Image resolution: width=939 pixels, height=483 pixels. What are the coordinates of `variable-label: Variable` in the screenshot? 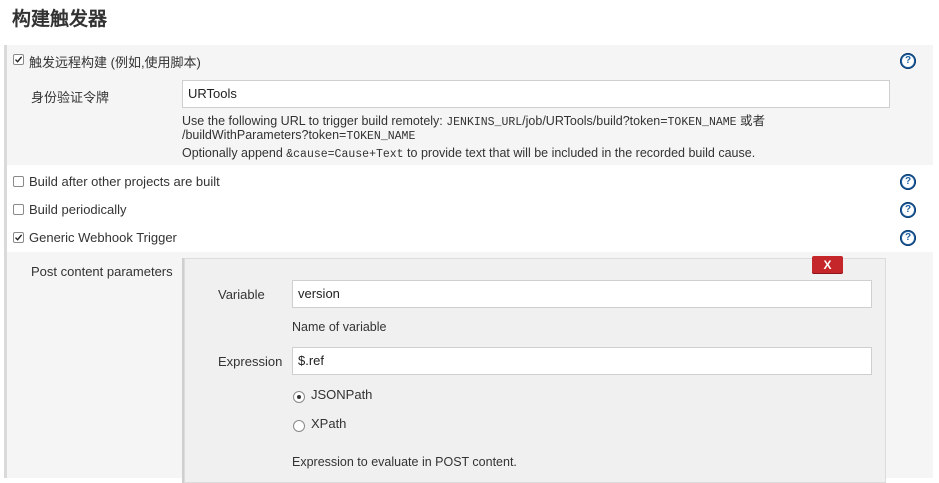 It's located at (241, 294).